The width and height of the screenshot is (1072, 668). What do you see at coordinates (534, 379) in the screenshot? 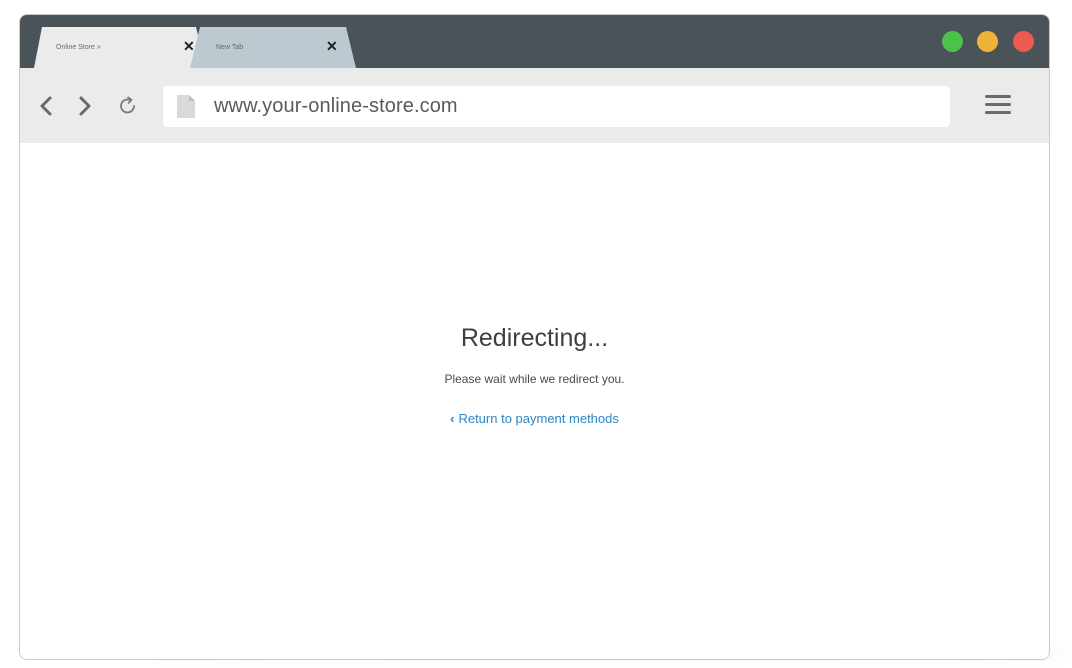
I see `redirect-message: Please wait while we redirect you.` at bounding box center [534, 379].